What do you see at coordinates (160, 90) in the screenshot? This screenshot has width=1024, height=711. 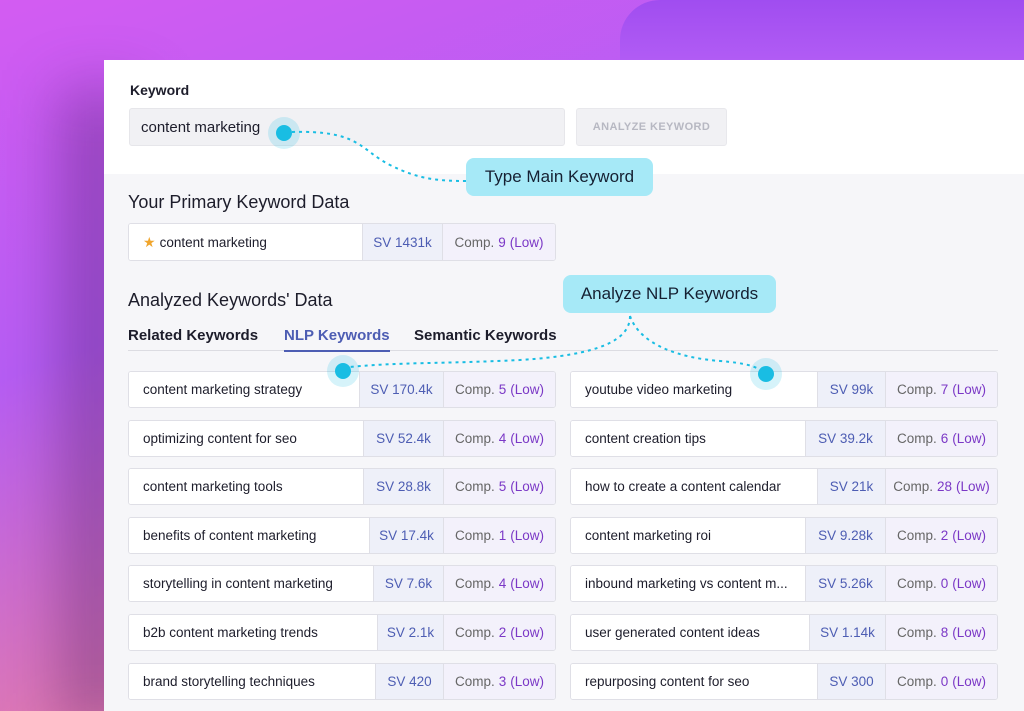 I see `keyword-label: Keyword` at bounding box center [160, 90].